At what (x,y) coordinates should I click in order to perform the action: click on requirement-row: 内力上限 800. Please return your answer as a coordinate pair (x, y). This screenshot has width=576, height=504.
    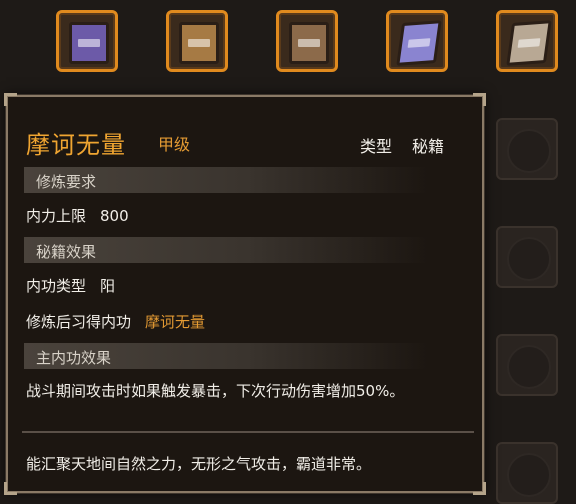
    Looking at the image, I should click on (77, 215).